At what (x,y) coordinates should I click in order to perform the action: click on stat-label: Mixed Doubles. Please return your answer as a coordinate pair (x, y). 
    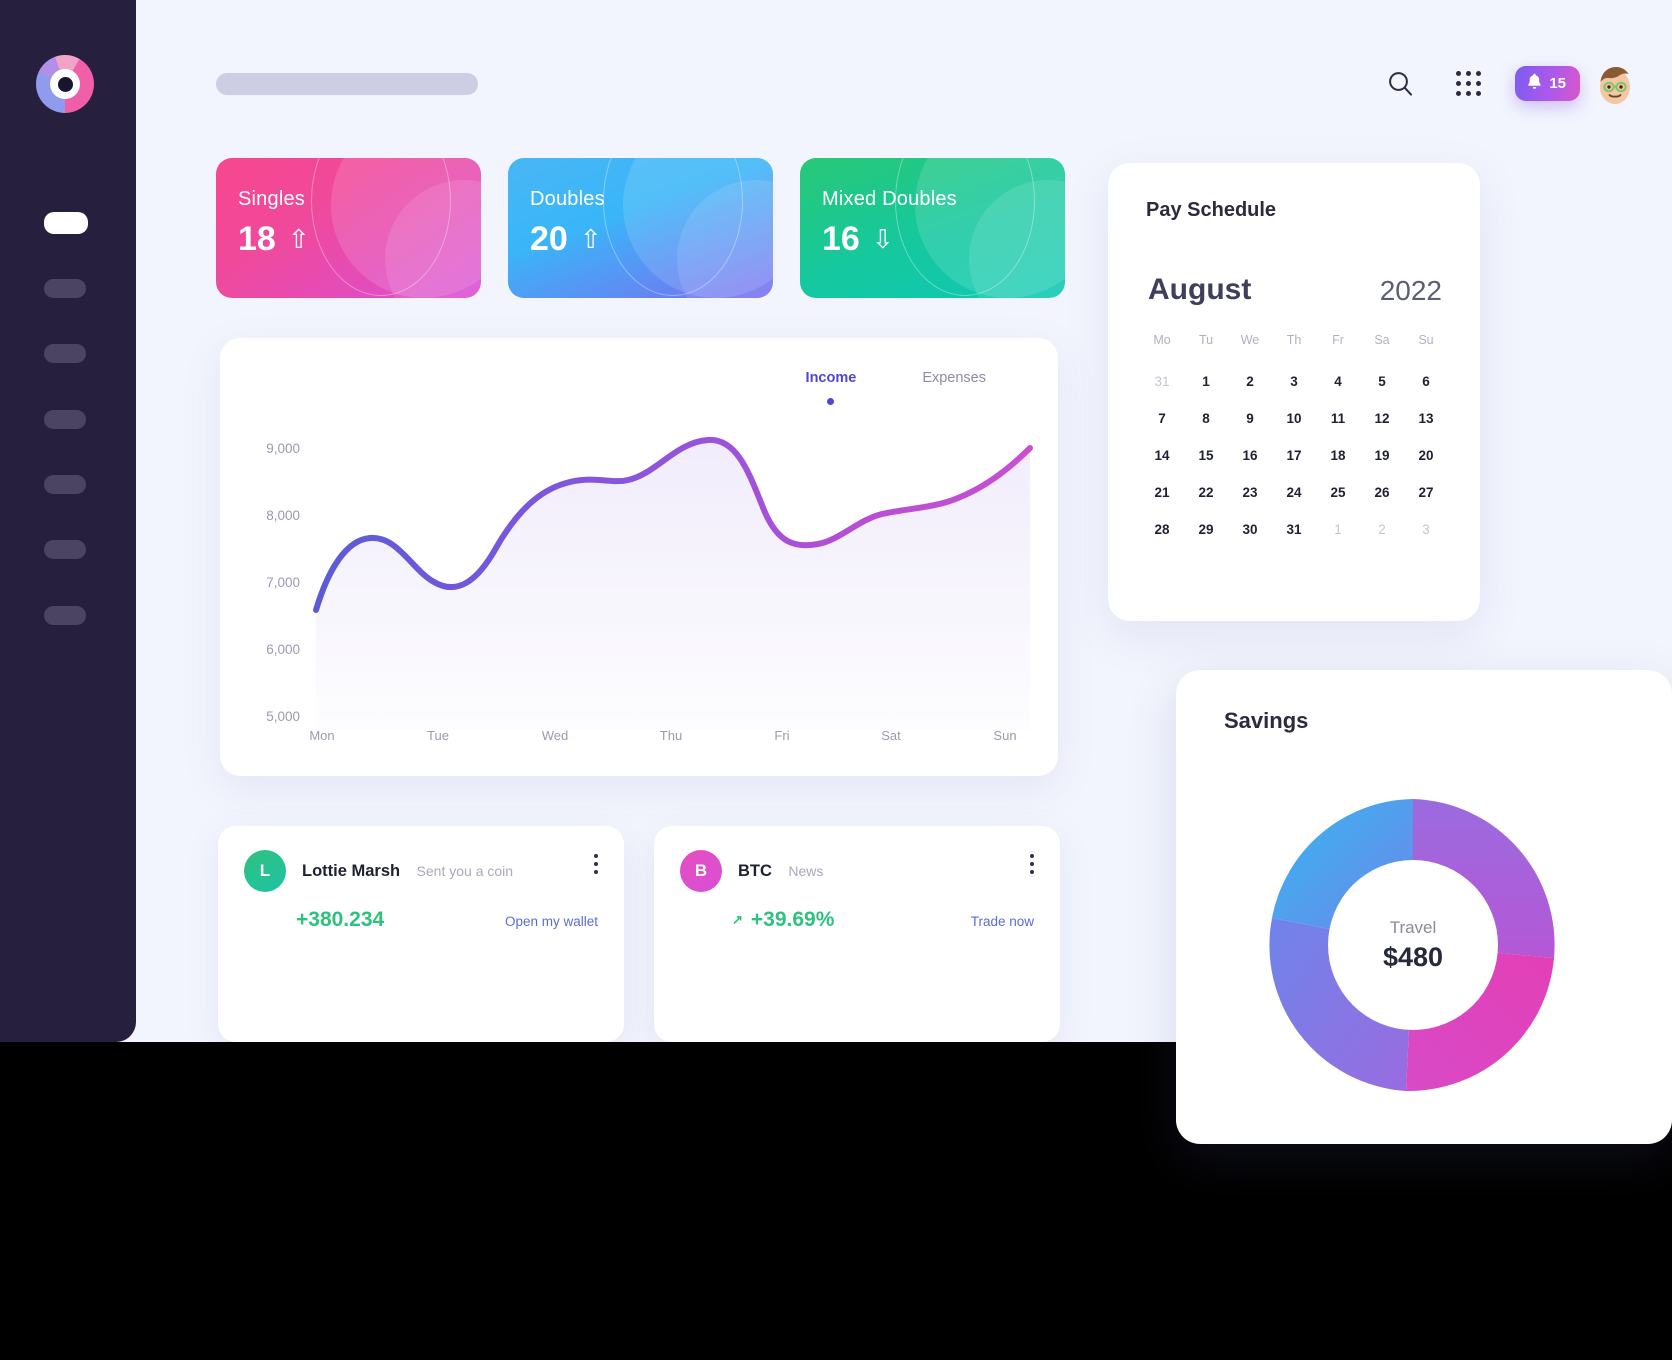
    Looking at the image, I should click on (889, 199).